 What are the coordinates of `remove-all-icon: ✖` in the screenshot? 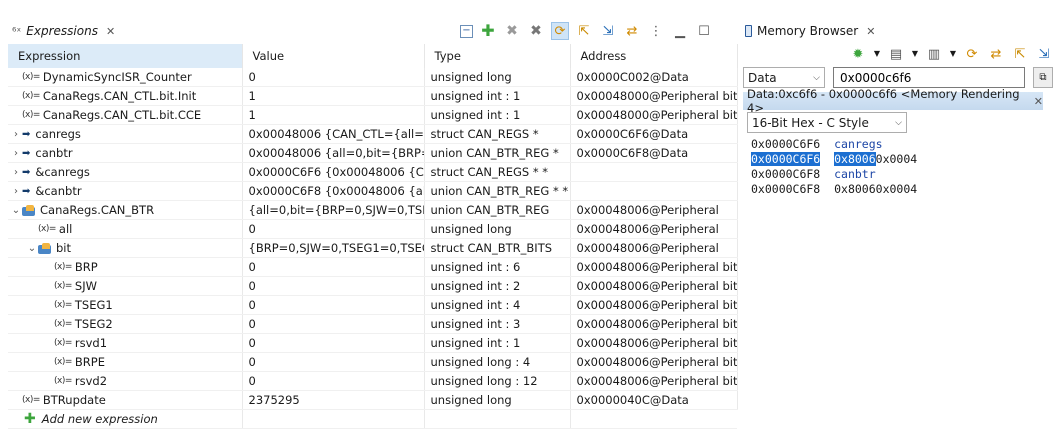 It's located at (536, 31).